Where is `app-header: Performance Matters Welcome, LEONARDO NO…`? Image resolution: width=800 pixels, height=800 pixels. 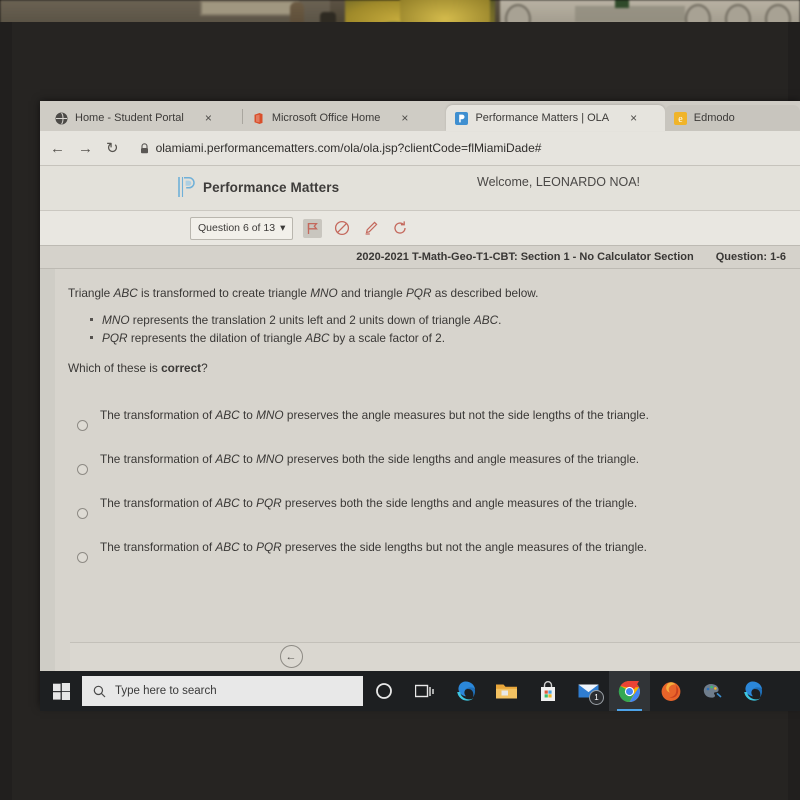
app-header: Performance Matters Welcome, LEONARDO NO… is located at coordinates (420, 188).